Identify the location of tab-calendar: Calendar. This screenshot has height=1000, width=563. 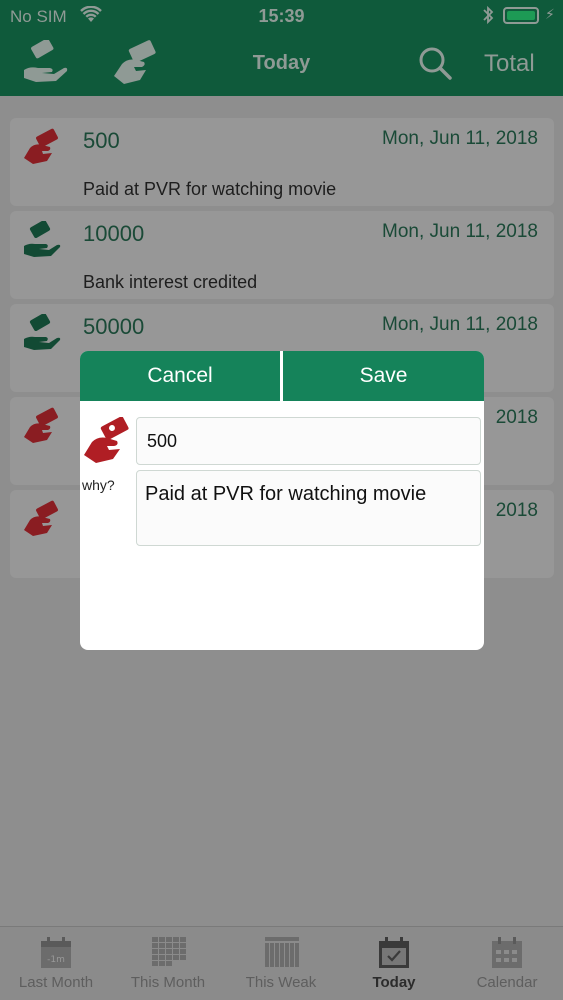
(507, 963).